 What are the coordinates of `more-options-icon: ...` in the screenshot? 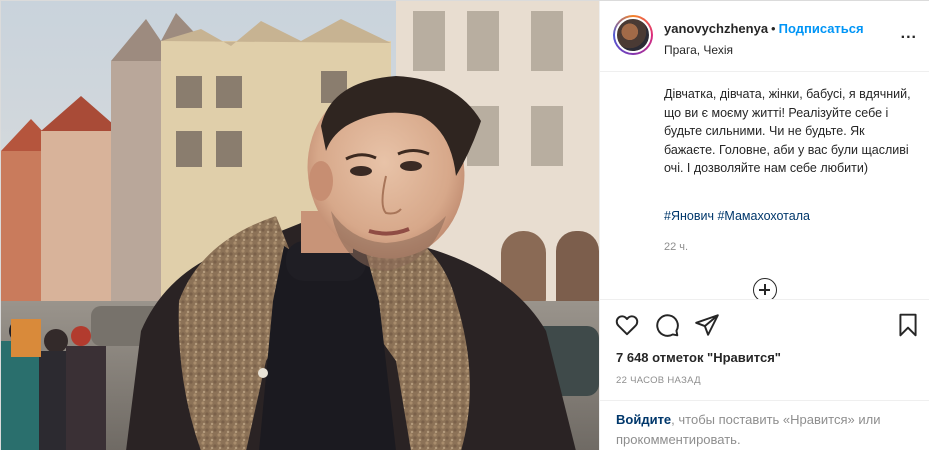 It's located at (909, 34).